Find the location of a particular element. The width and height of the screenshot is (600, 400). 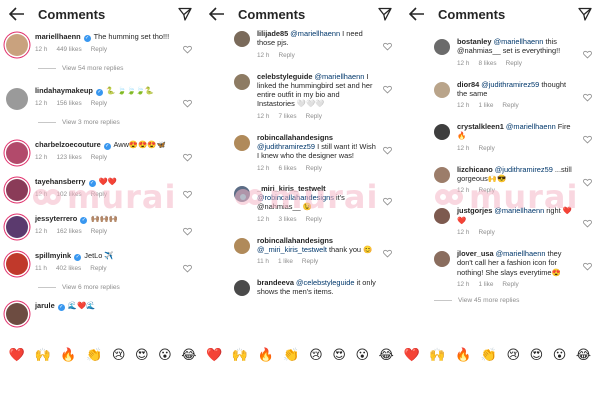

comment-username: tayehansberry is located at coordinates (60, 181).